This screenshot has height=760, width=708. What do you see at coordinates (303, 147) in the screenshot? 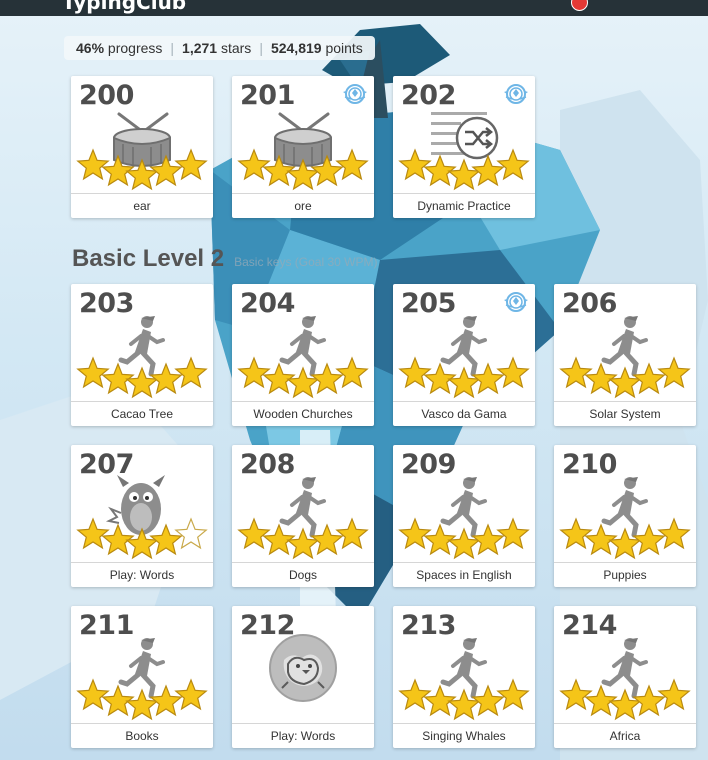
I see `lesson-card: 201 ore` at bounding box center [303, 147].